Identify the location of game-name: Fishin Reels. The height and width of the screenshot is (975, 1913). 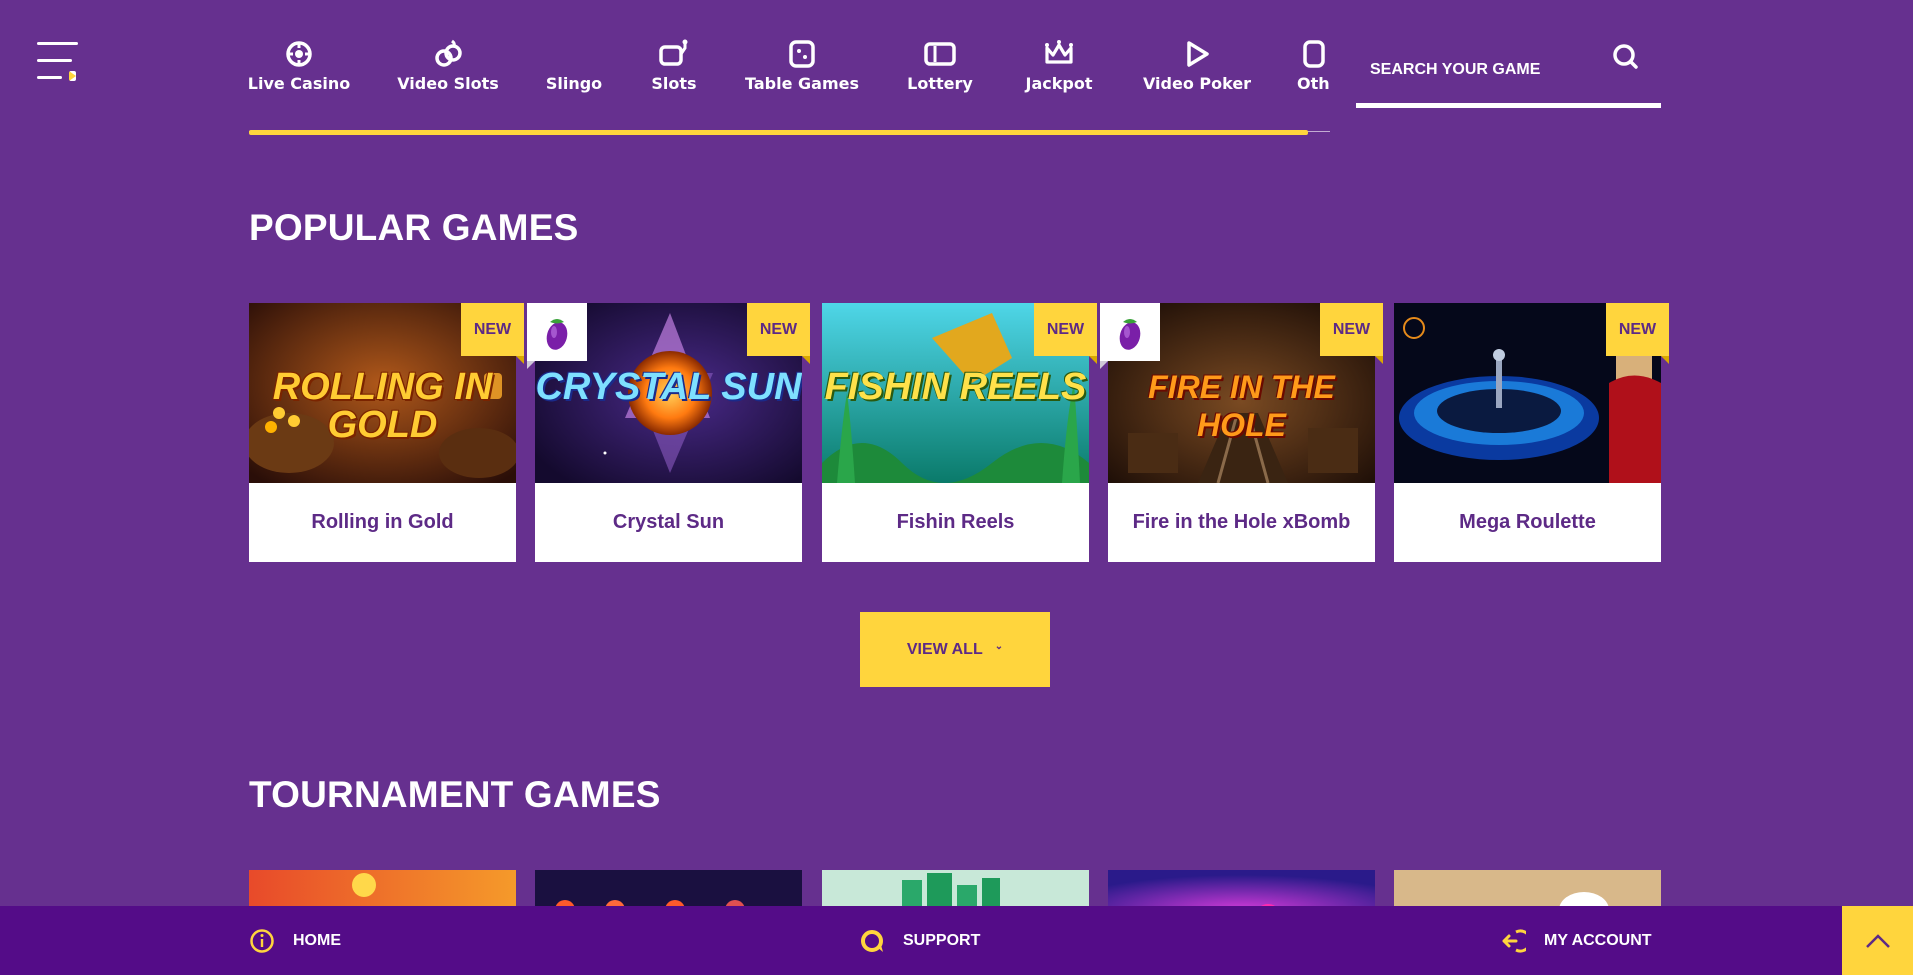
(955, 522).